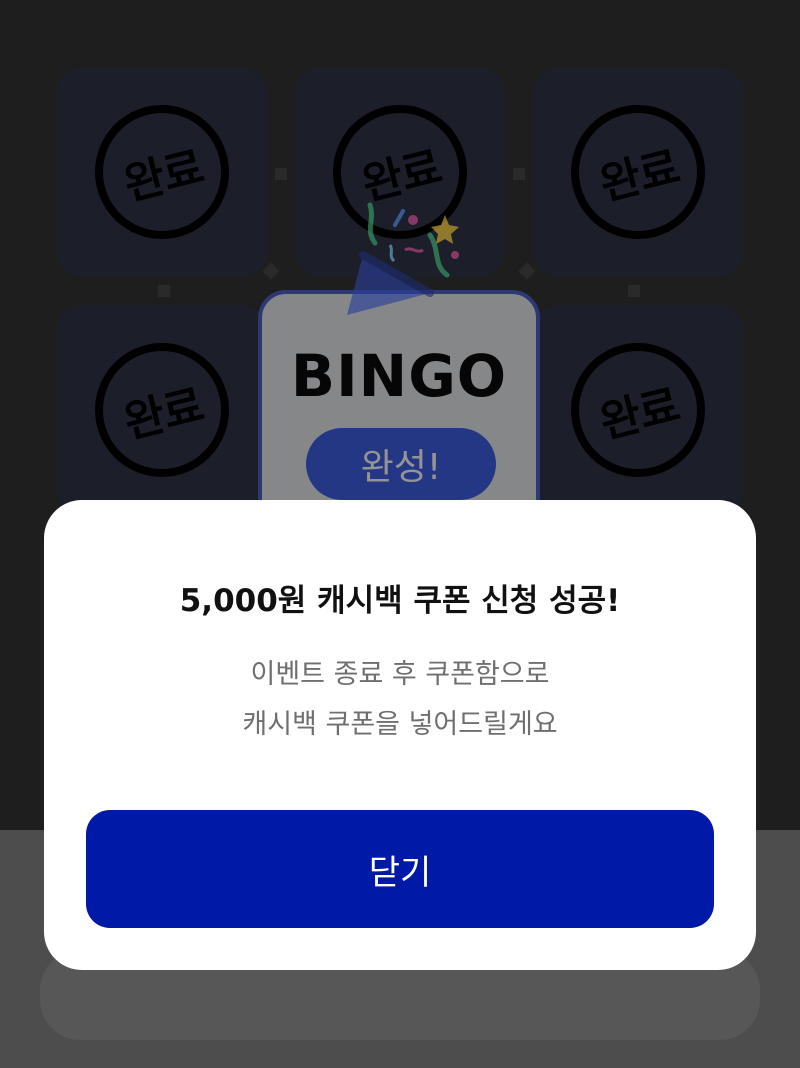 The width and height of the screenshot is (800, 1068). What do you see at coordinates (400, 700) in the screenshot?
I see `modal-description: 이벤트 종료 후 쿠폰함으로 캐시백 쿠폰을 넣어드릴게요` at bounding box center [400, 700].